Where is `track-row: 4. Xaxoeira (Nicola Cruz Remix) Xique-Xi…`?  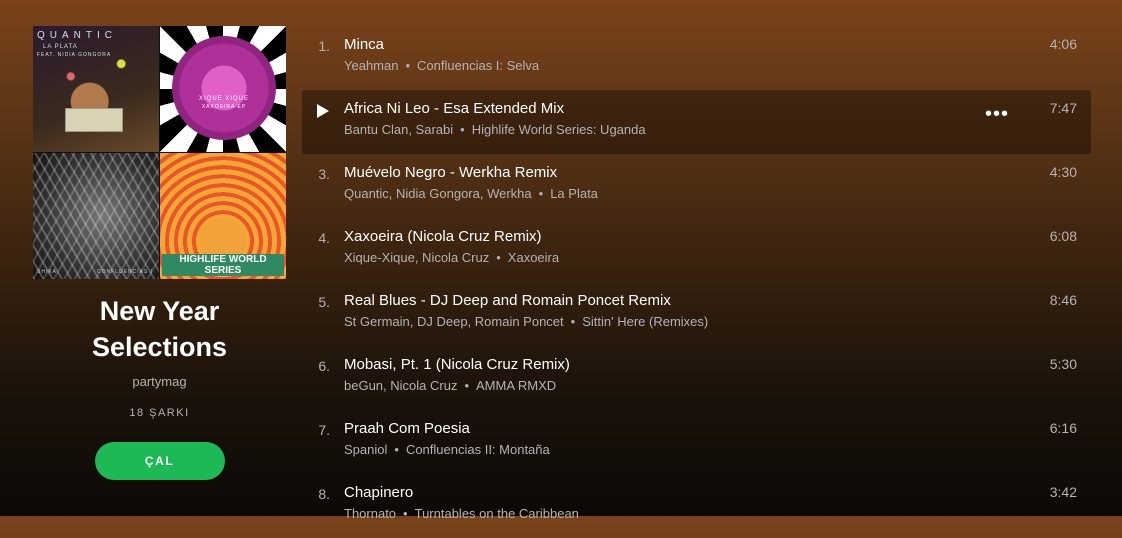
track-row: 4. Xaxoeira (Nicola Cruz Remix) Xique-Xi… is located at coordinates (696, 250).